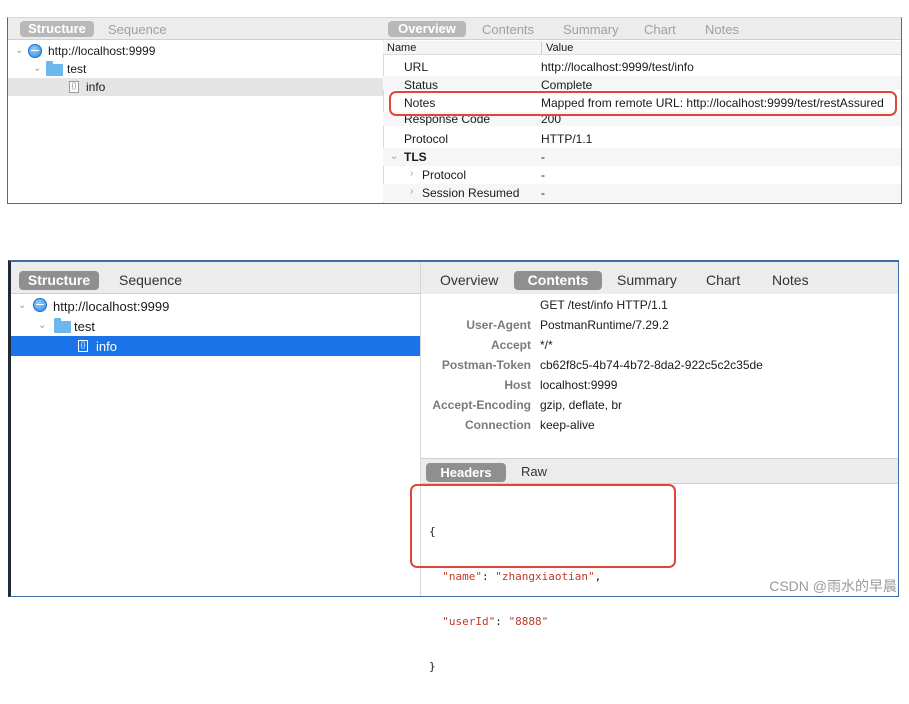 This screenshot has width=909, height=704. What do you see at coordinates (534, 471) in the screenshot?
I see `tab-raw: Raw` at bounding box center [534, 471].